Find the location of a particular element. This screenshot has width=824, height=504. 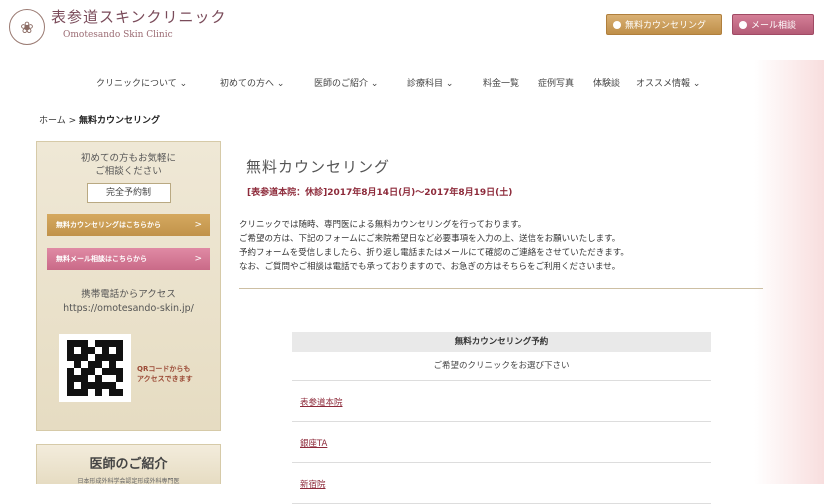

breadcrumb-home-link: ホーム is located at coordinates (52, 121).